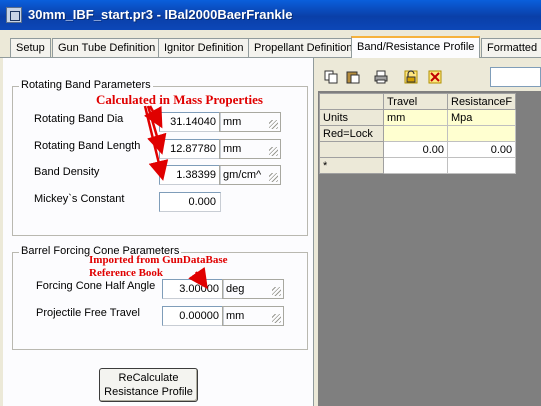  What do you see at coordinates (481, 101) in the screenshot?
I see `grid-header-resistance: ResistanceF` at bounding box center [481, 101].